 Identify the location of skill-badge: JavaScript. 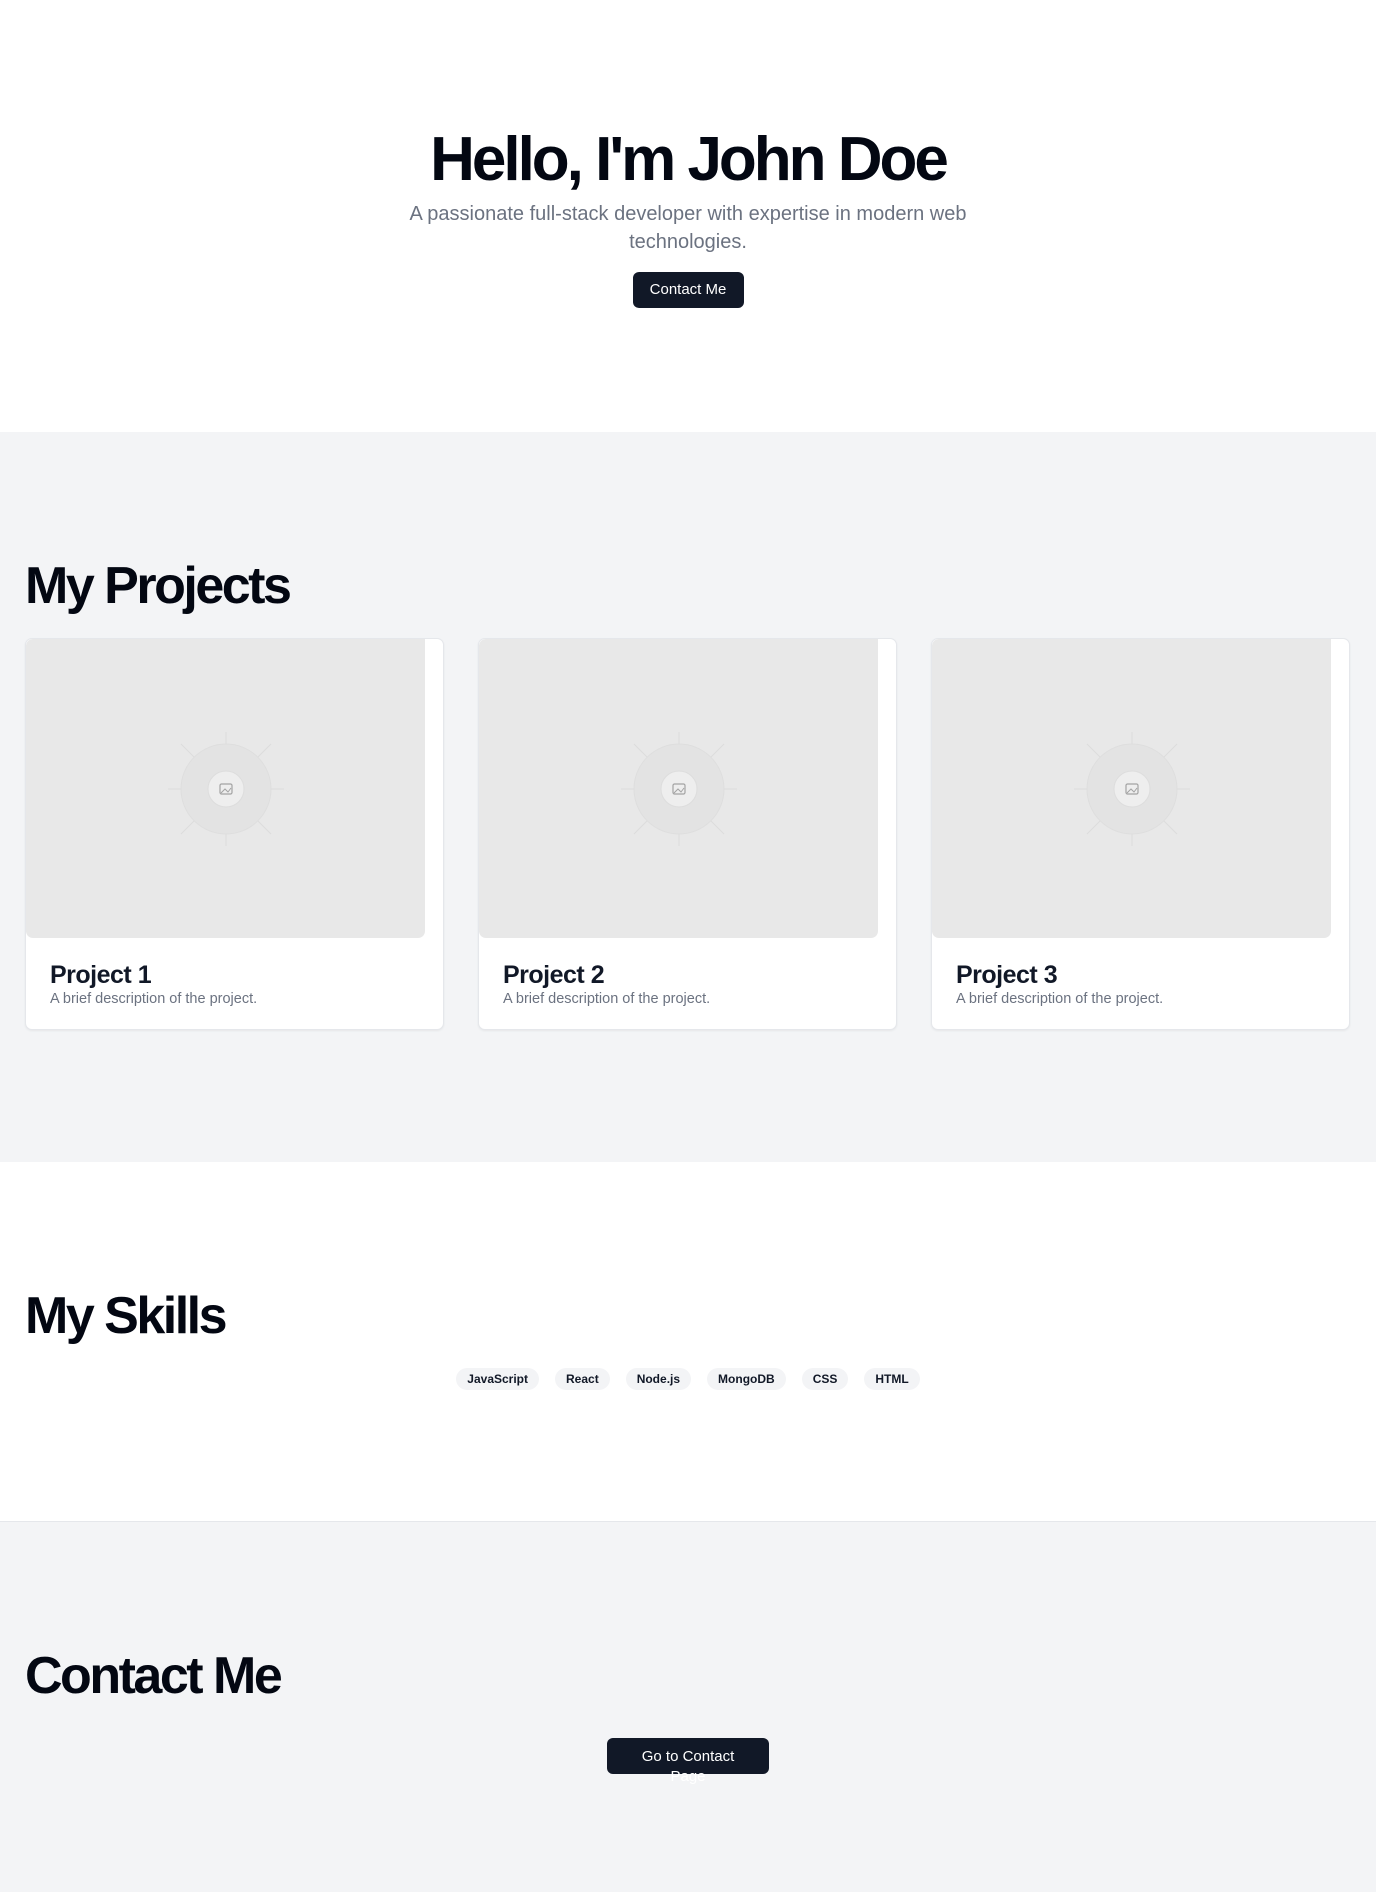
(497, 1379).